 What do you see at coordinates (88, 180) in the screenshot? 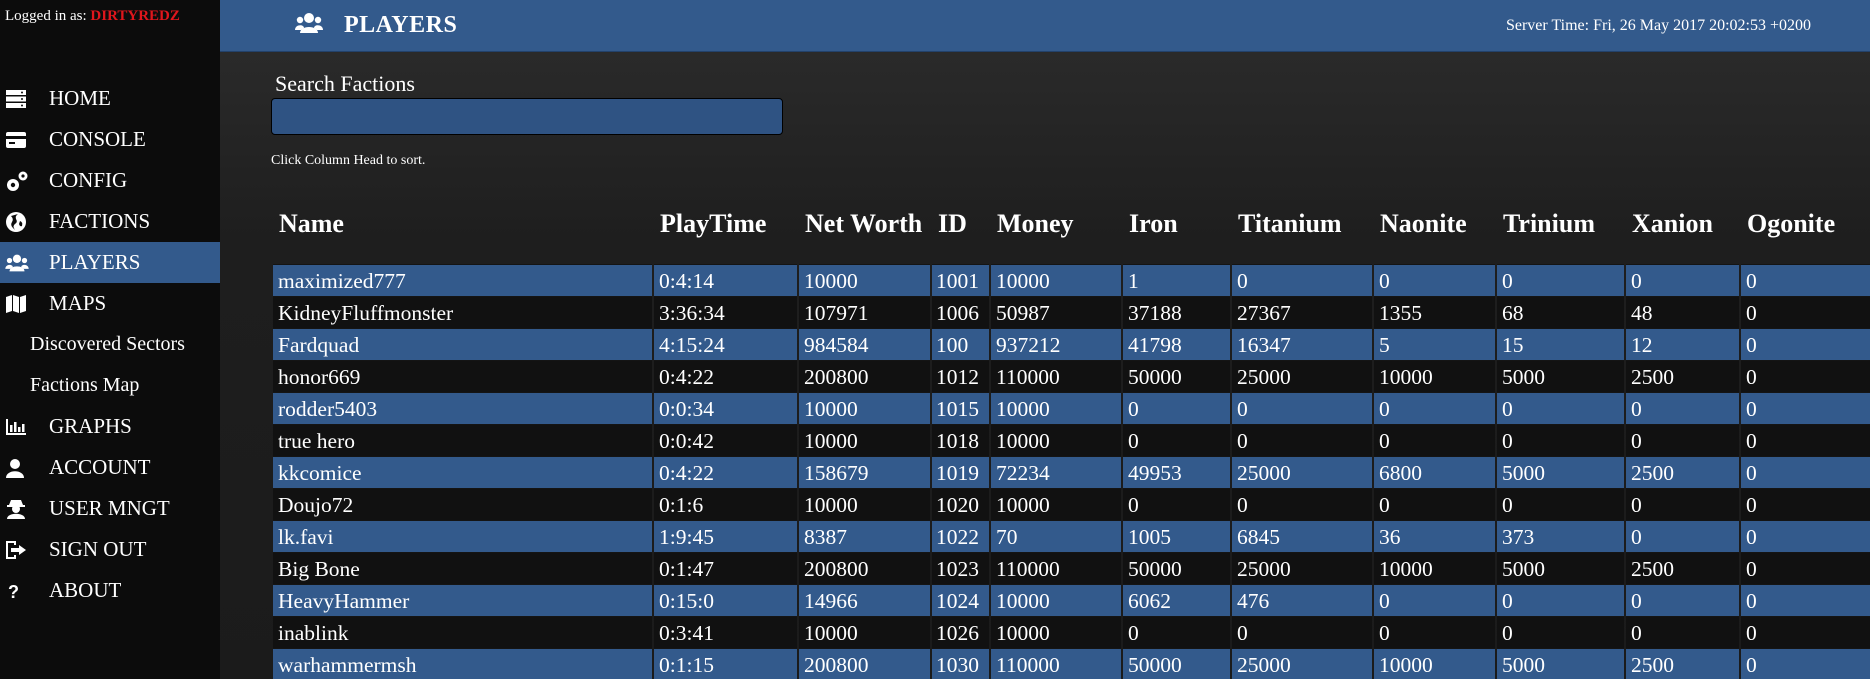
I see `sidebar-item-label: CONFIG` at bounding box center [88, 180].